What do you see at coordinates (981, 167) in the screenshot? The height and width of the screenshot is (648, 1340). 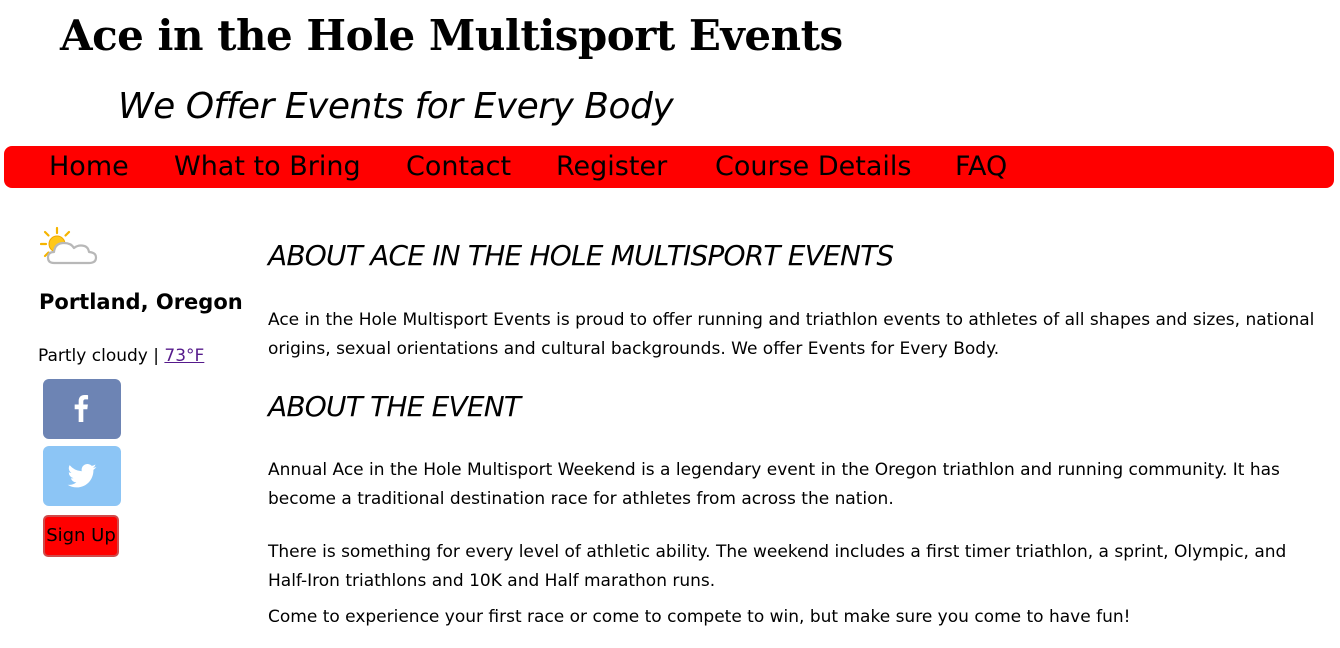 I see `nav-faq-link: FAQ` at bounding box center [981, 167].